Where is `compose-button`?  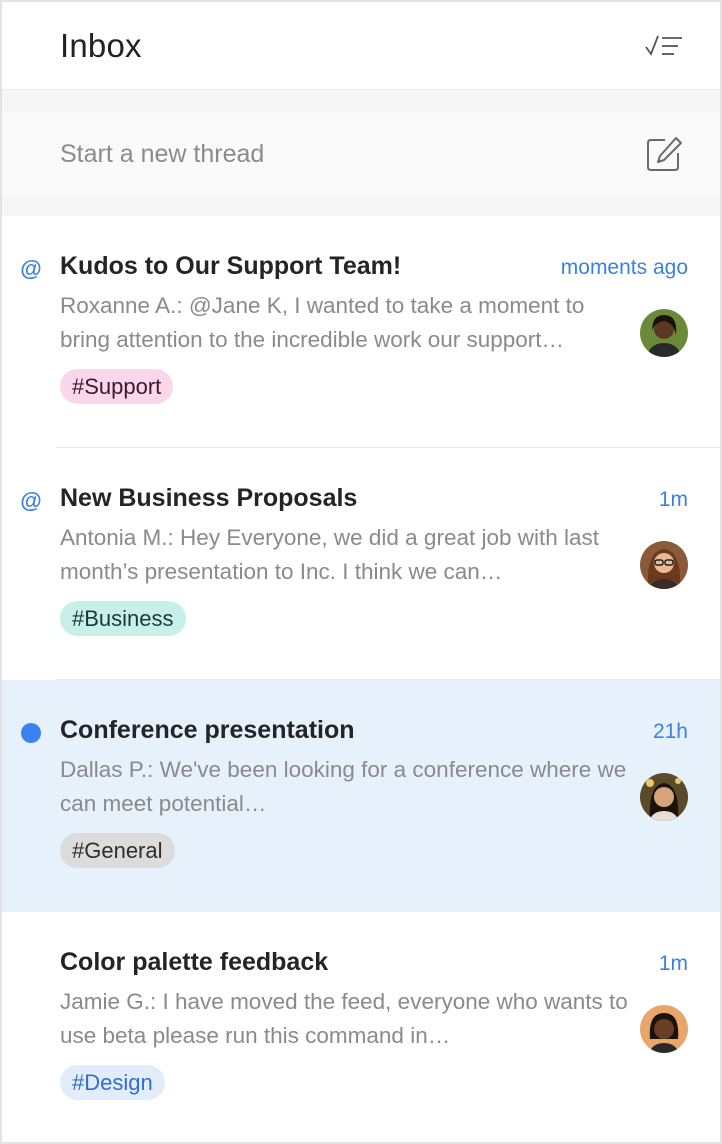
compose-button is located at coordinates (664, 154).